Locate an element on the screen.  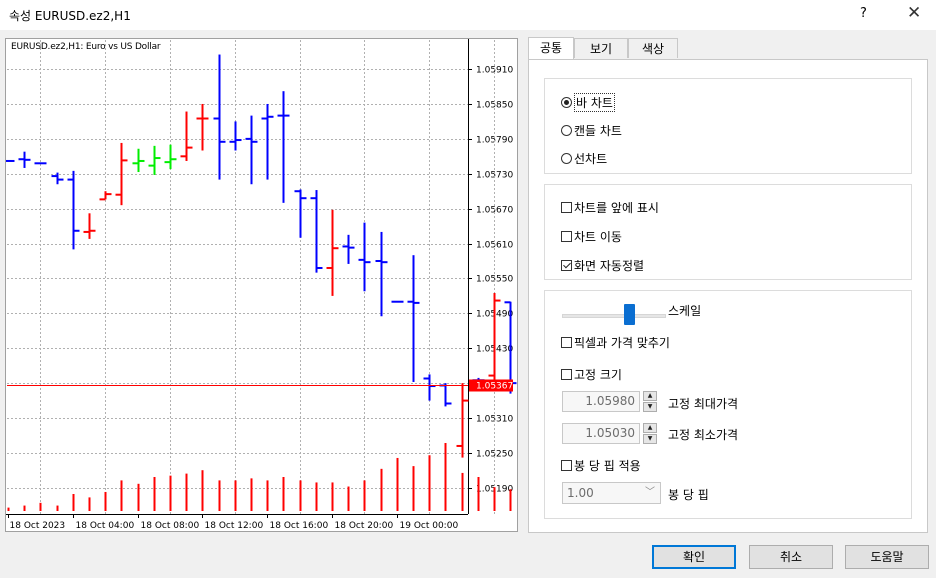
radio-candle-chart: 캔들 차트 is located at coordinates (591, 130).